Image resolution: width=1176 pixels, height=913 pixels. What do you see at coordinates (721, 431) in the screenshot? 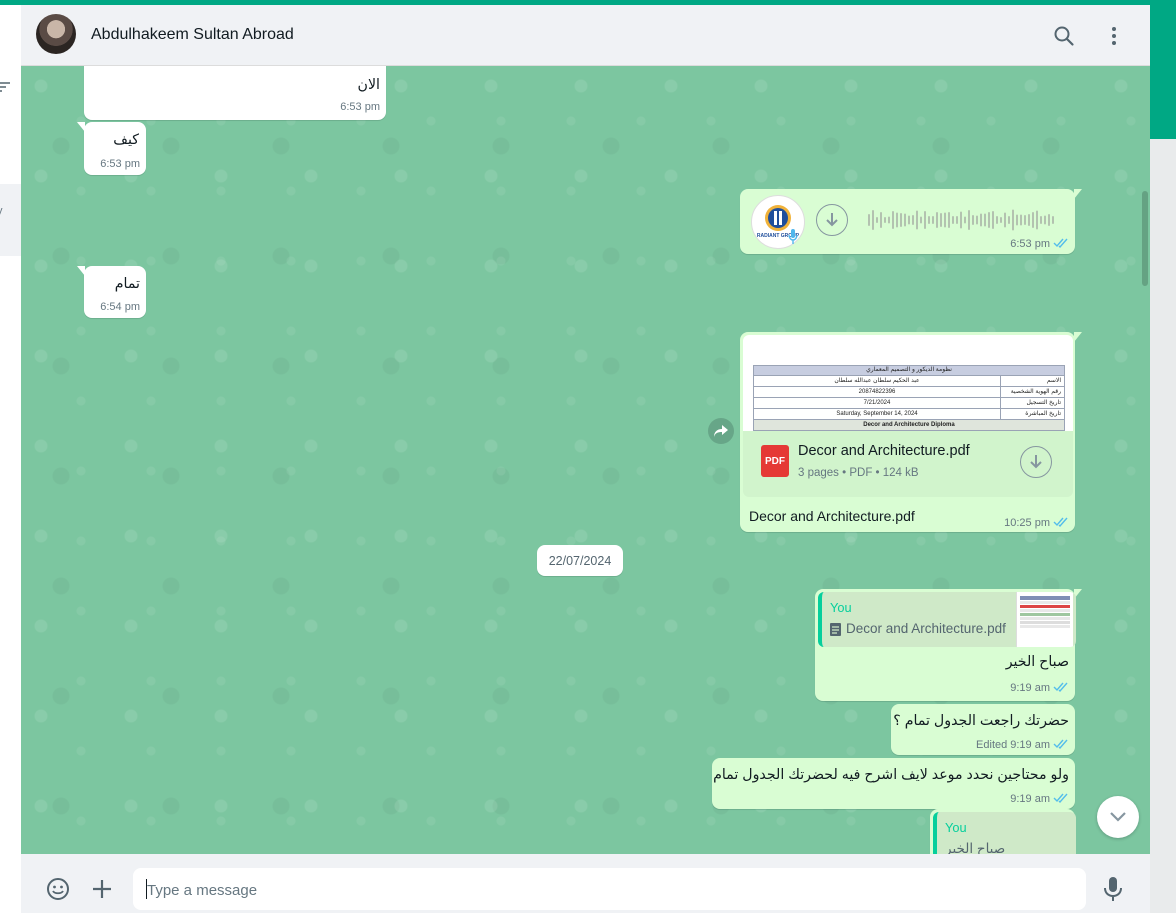
I see `forward-icon` at bounding box center [721, 431].